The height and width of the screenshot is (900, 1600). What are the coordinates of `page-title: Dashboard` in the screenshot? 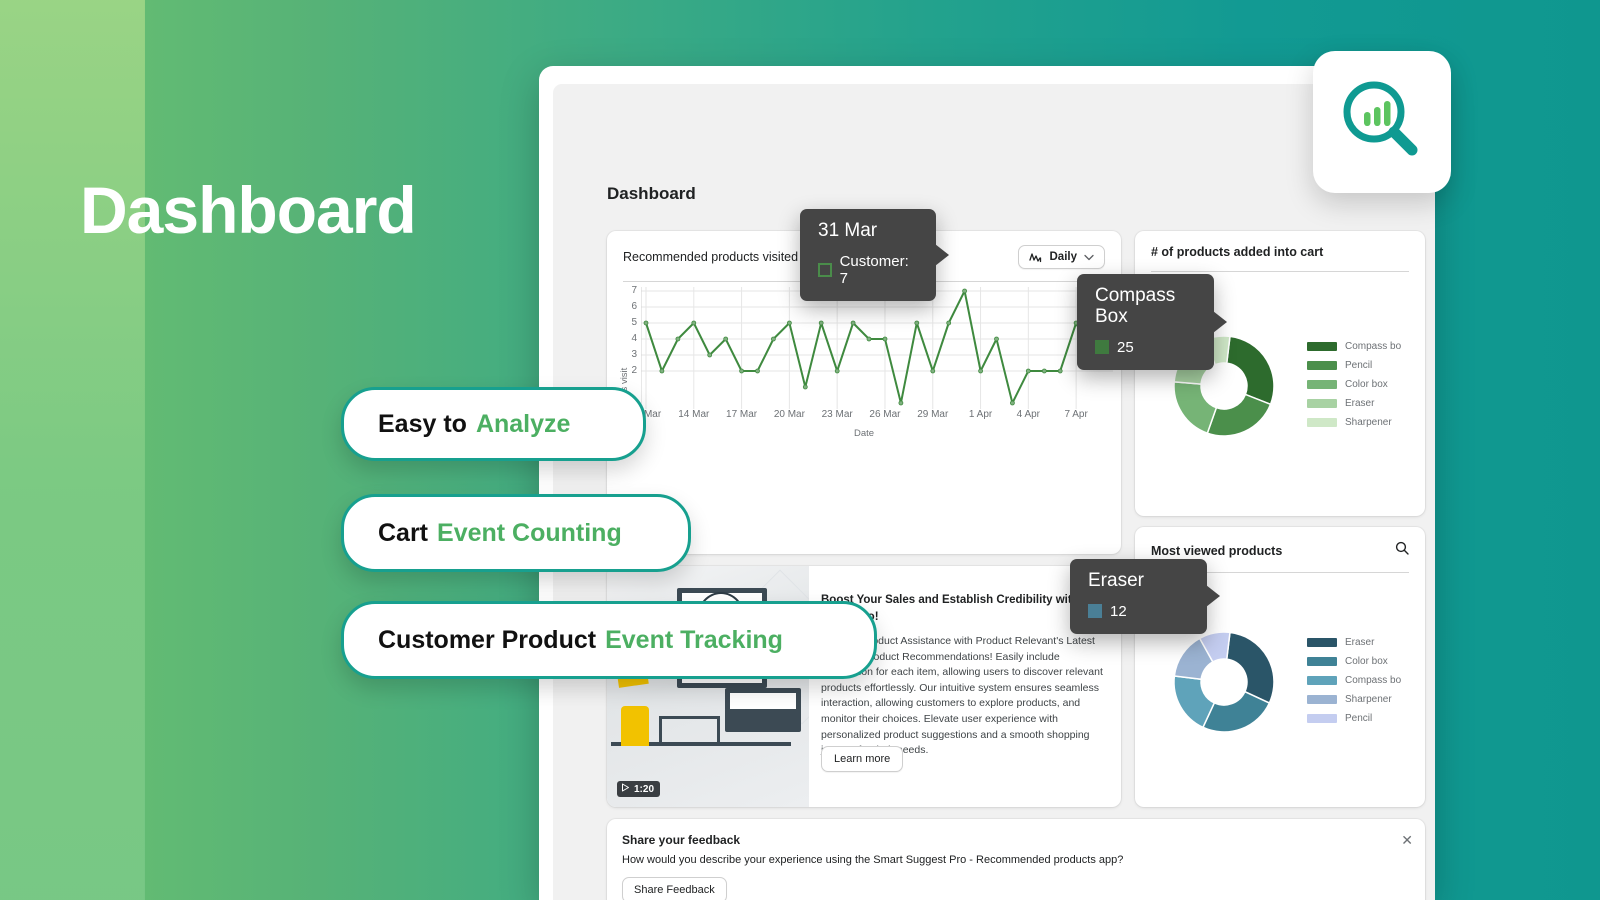 It's located at (651, 193).